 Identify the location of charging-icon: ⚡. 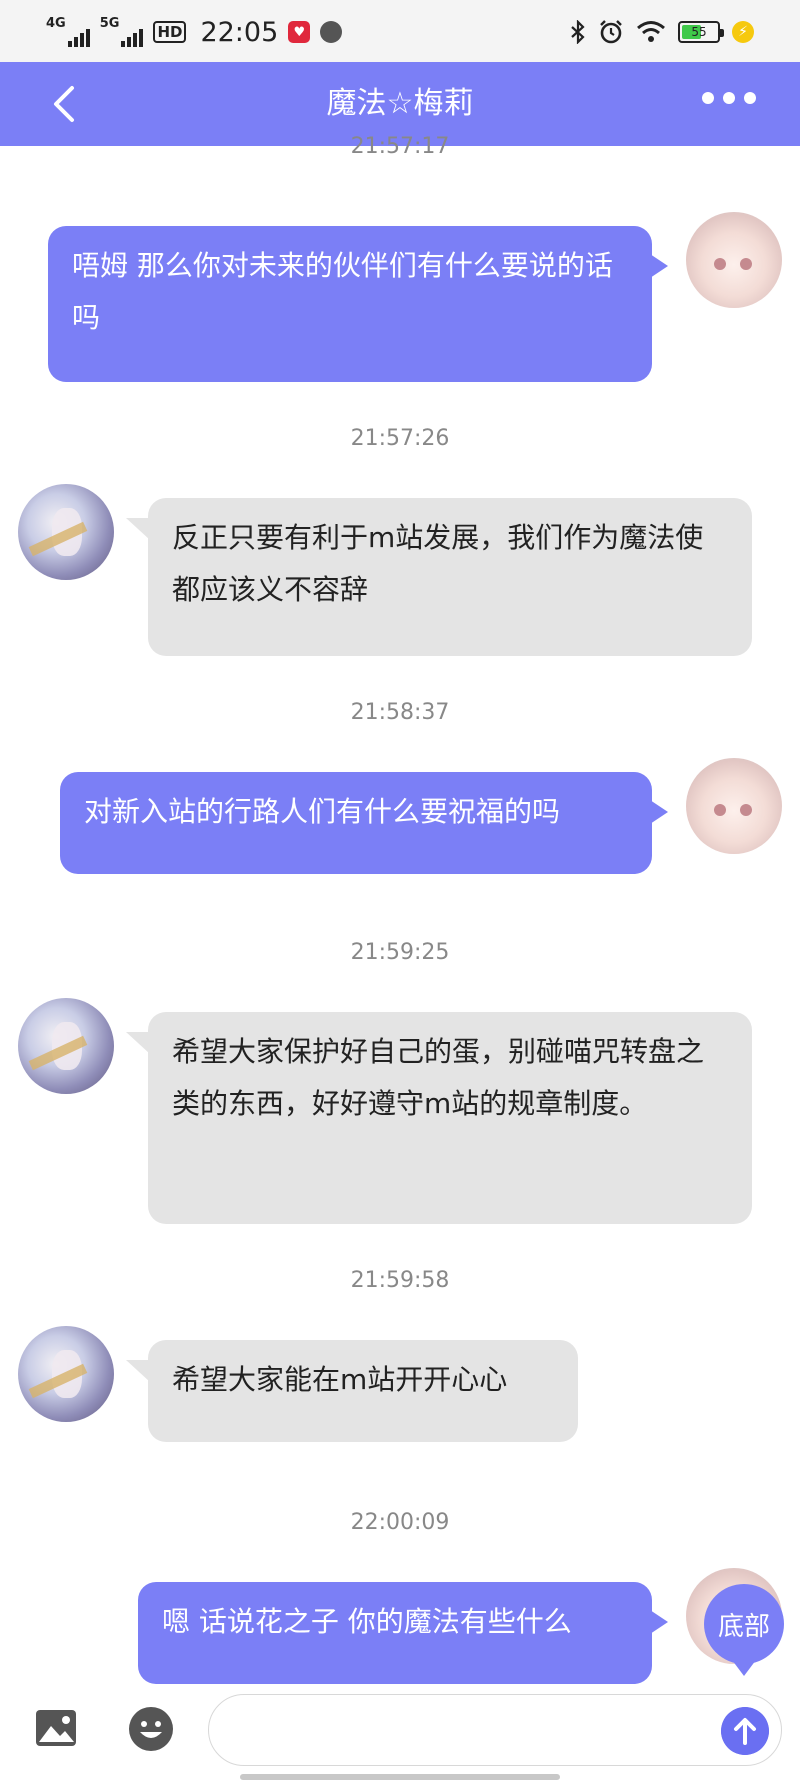
(743, 32).